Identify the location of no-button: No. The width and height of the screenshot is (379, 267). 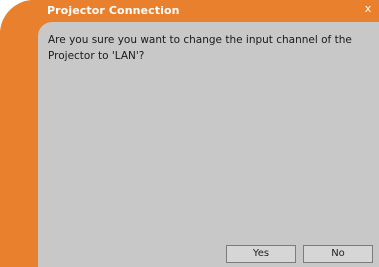
(338, 254).